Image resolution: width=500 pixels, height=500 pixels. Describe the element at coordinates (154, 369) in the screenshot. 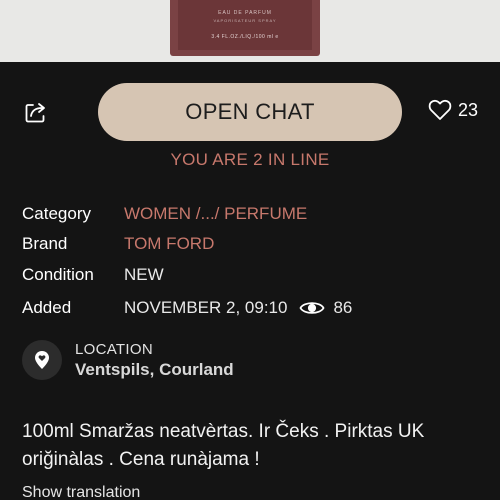

I see `location-value: Ventspils, Courland` at that location.